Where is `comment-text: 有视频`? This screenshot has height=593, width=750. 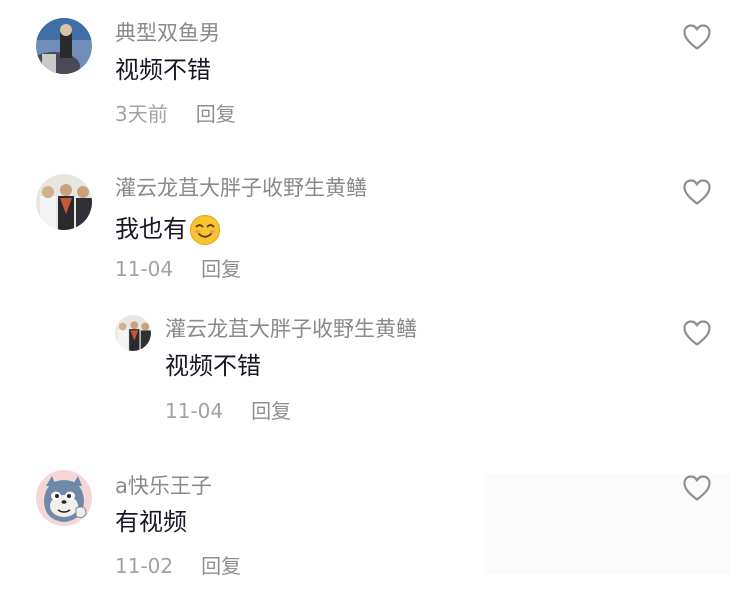 comment-text: 有视频 is located at coordinates (151, 522).